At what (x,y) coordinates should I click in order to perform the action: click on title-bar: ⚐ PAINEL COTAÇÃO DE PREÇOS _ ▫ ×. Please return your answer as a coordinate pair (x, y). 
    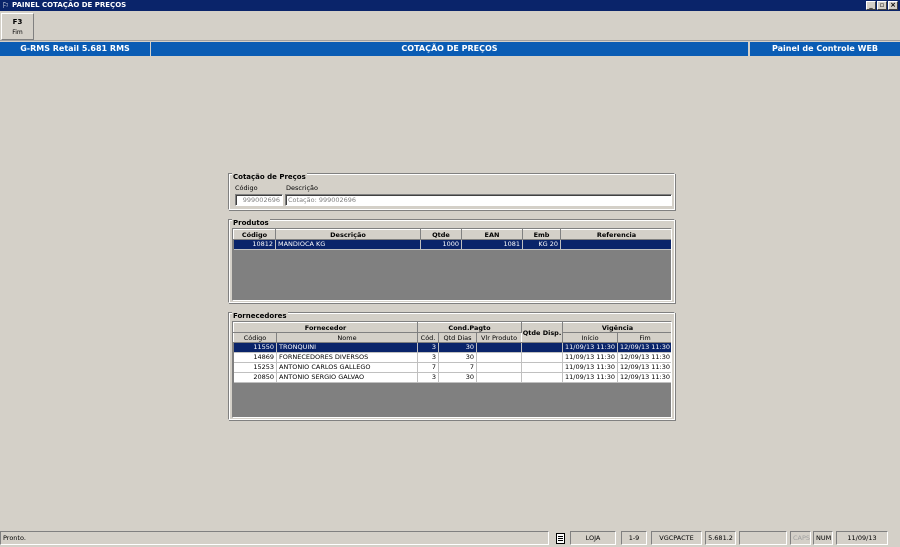
    Looking at the image, I should click on (450, 5).